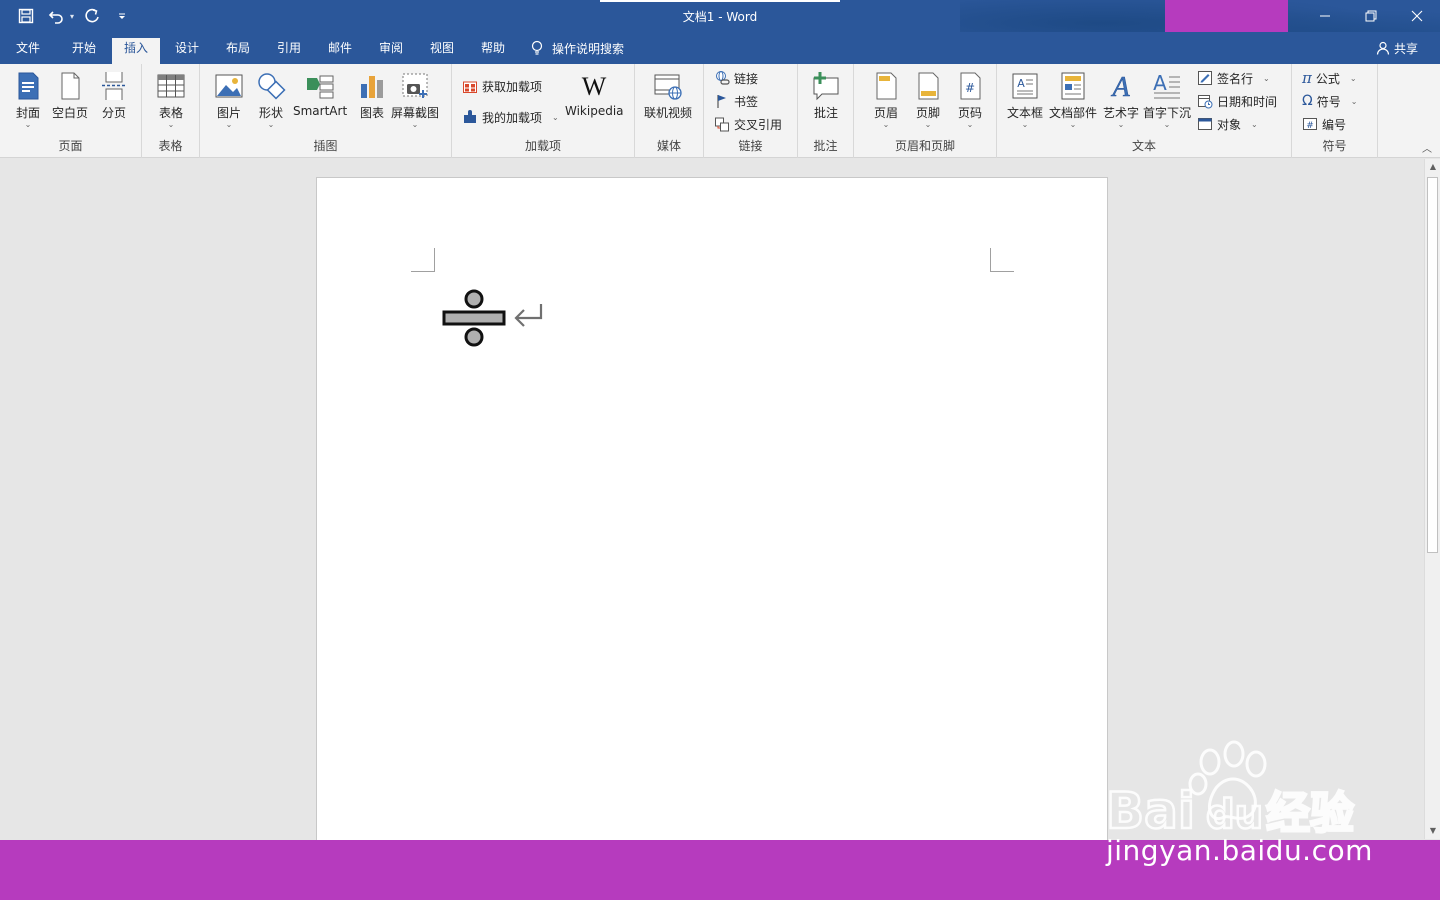 This screenshot has width=1440, height=900. I want to click on tab-view: 视图, so click(442, 51).